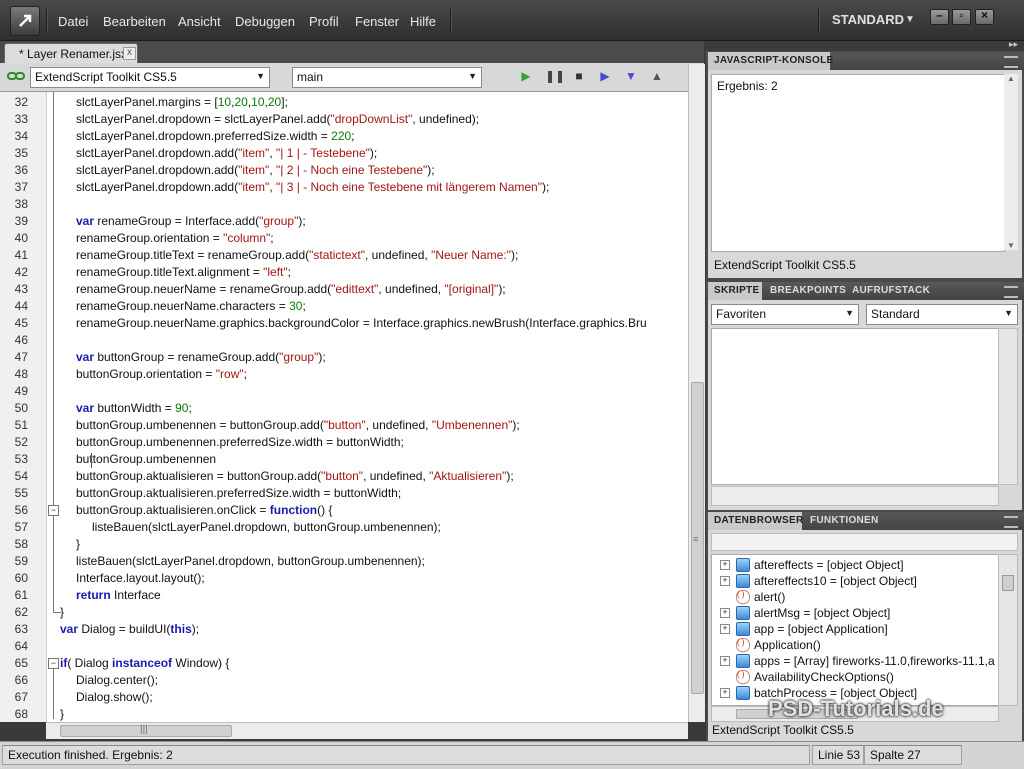 Image resolution: width=1024 pixels, height=769 pixels. What do you see at coordinates (855, 406) in the screenshot?
I see `scripts-list` at bounding box center [855, 406].